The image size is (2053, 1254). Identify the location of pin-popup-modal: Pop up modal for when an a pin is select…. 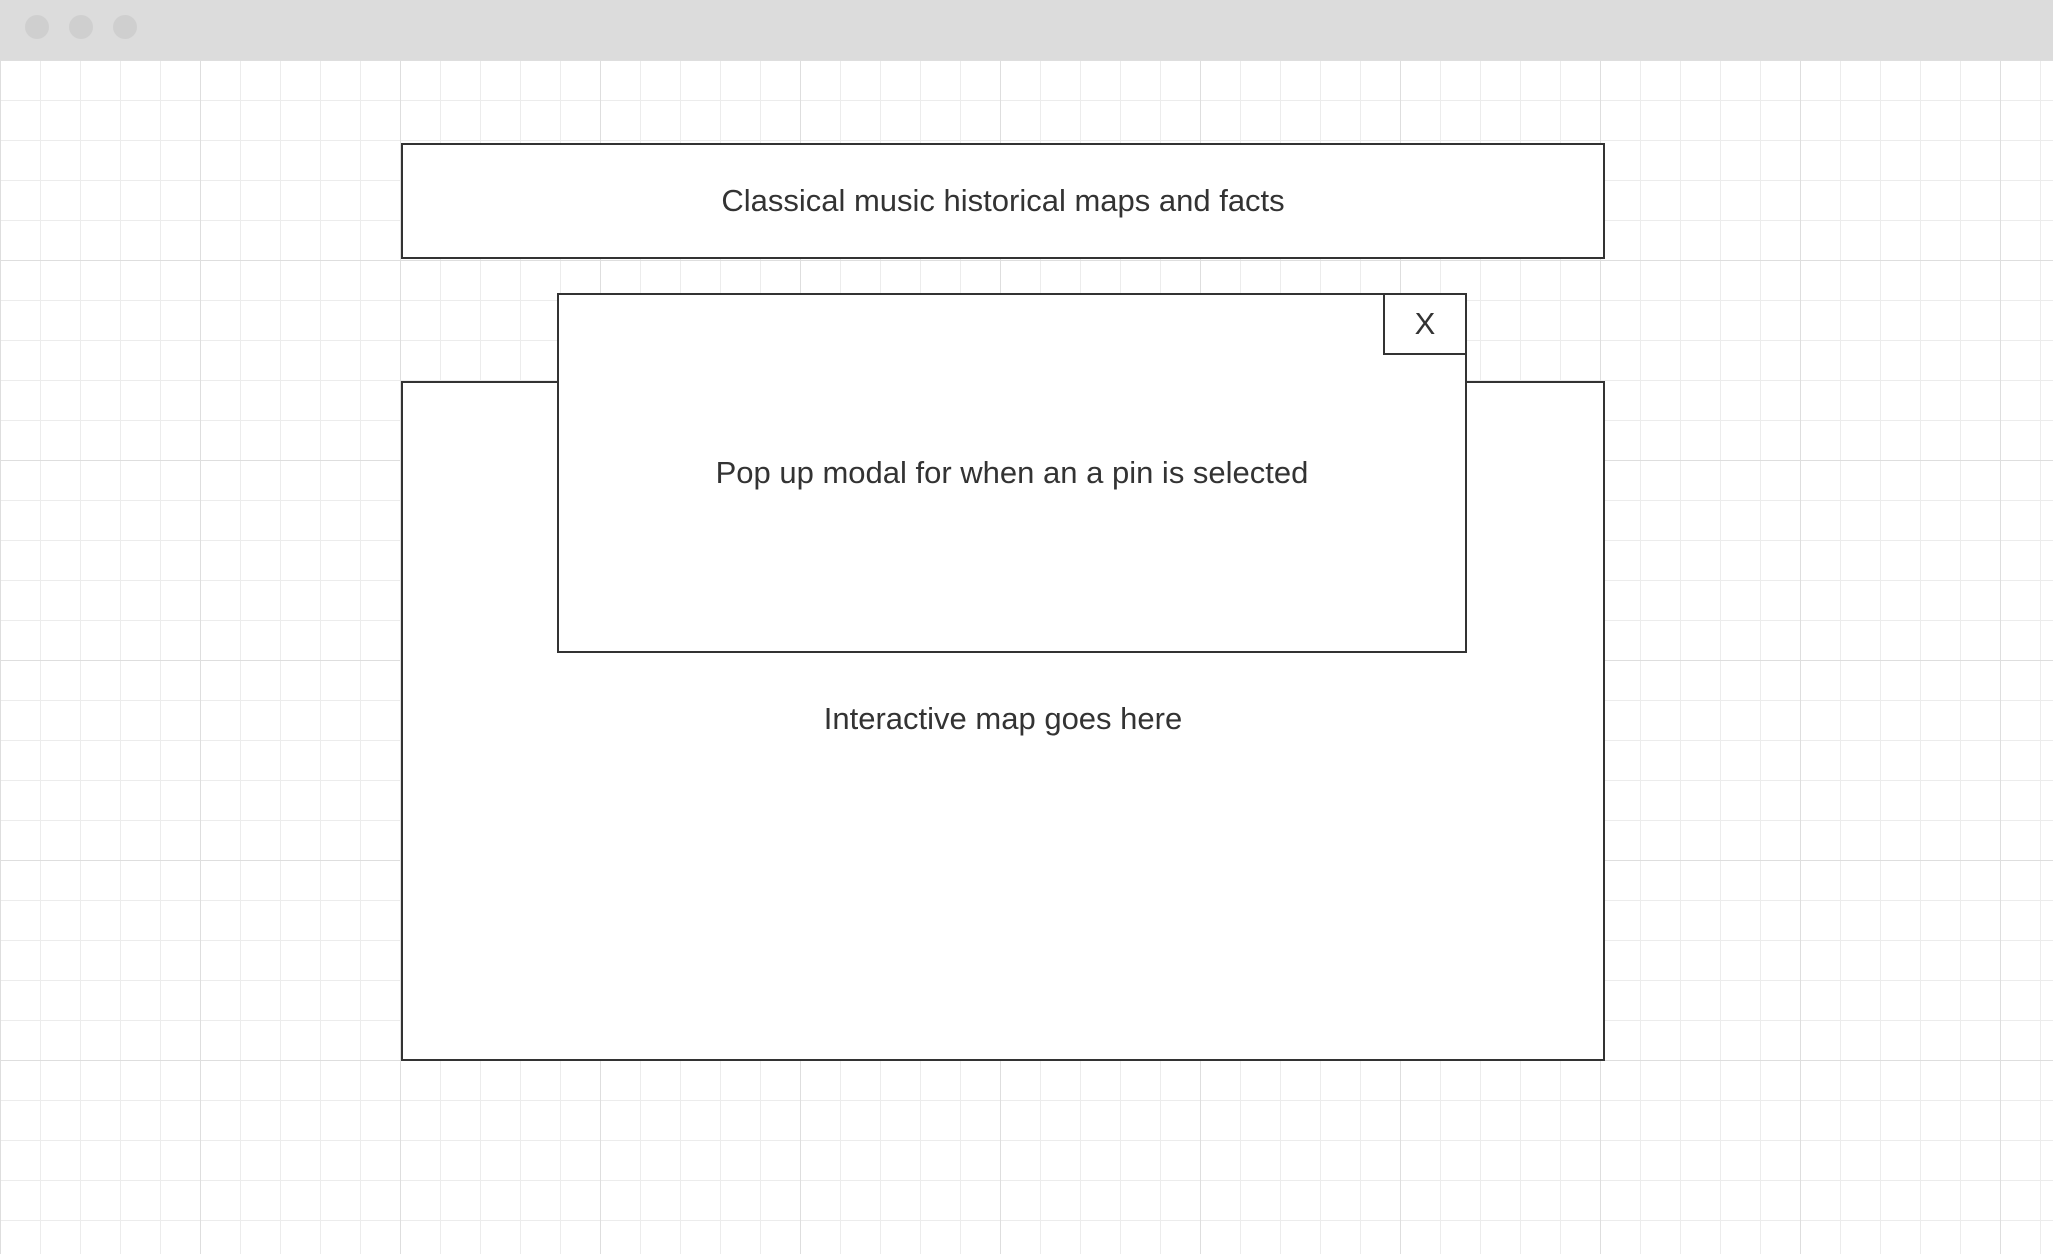
(1012, 473).